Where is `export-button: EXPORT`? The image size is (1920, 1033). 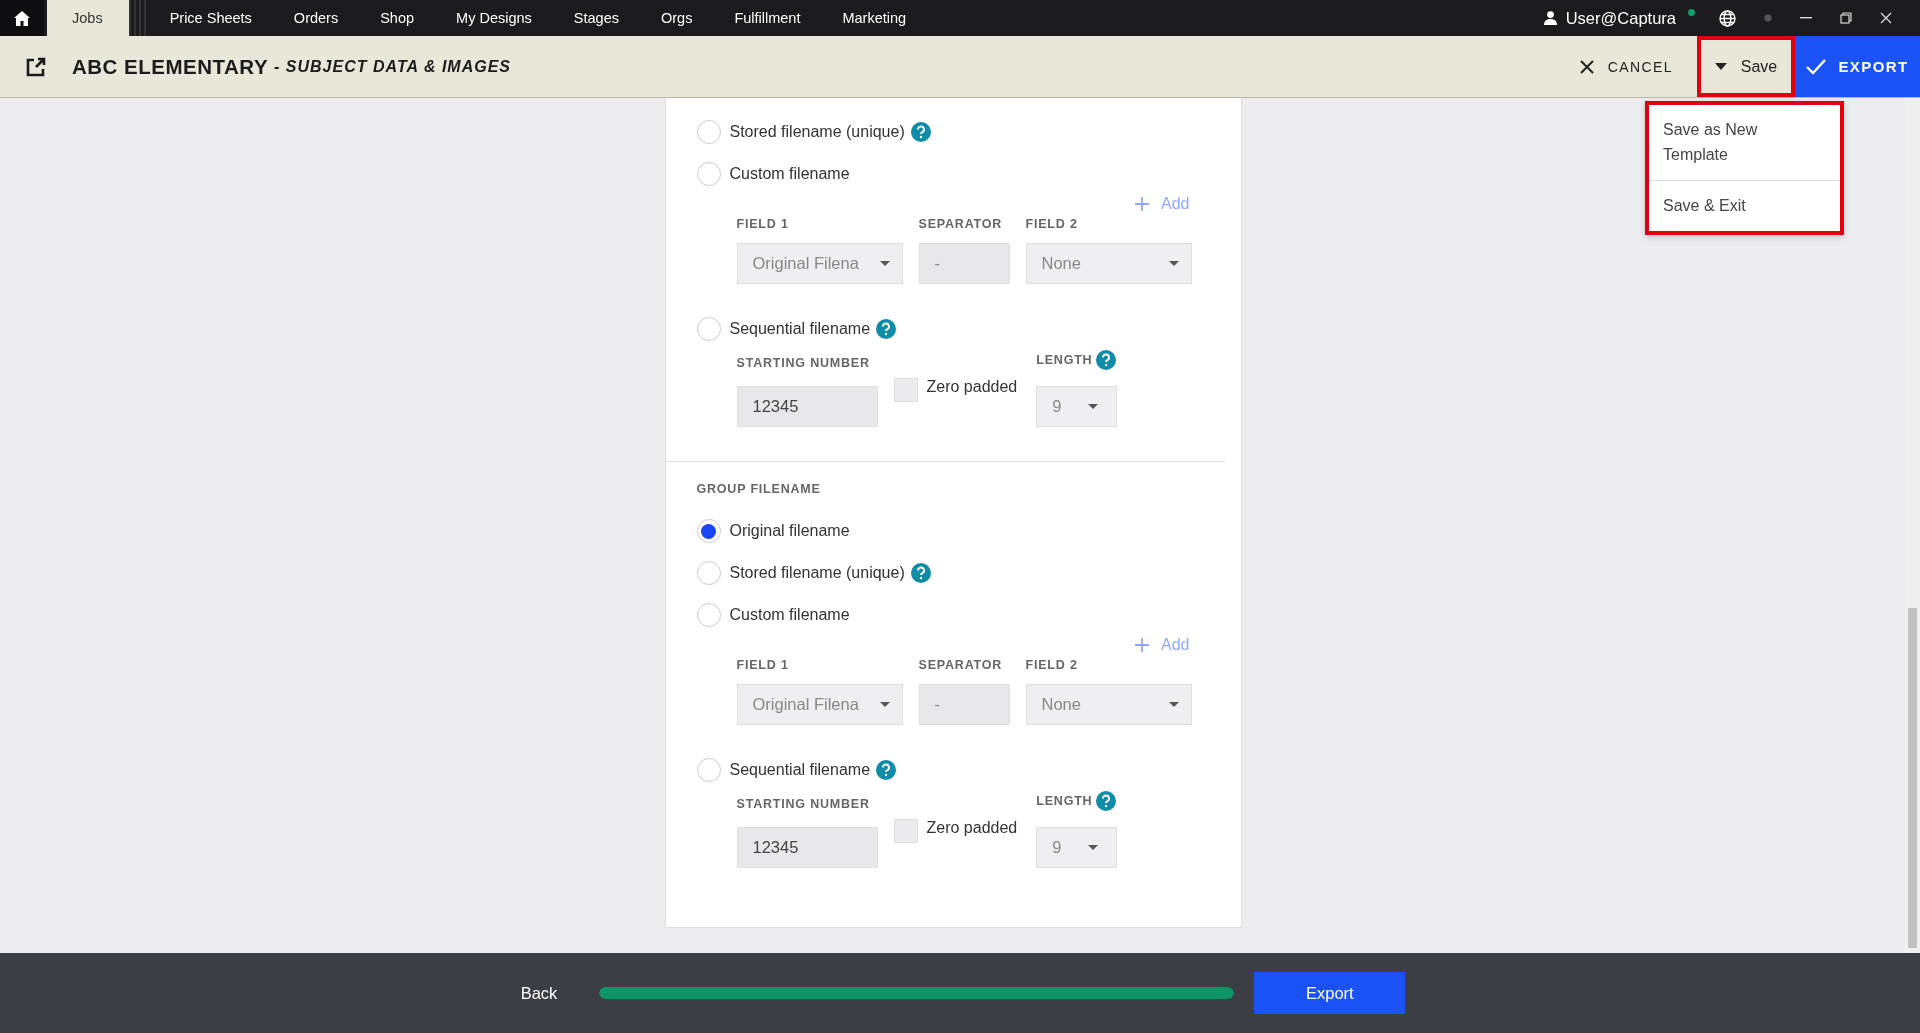
export-button: EXPORT is located at coordinates (1857, 66).